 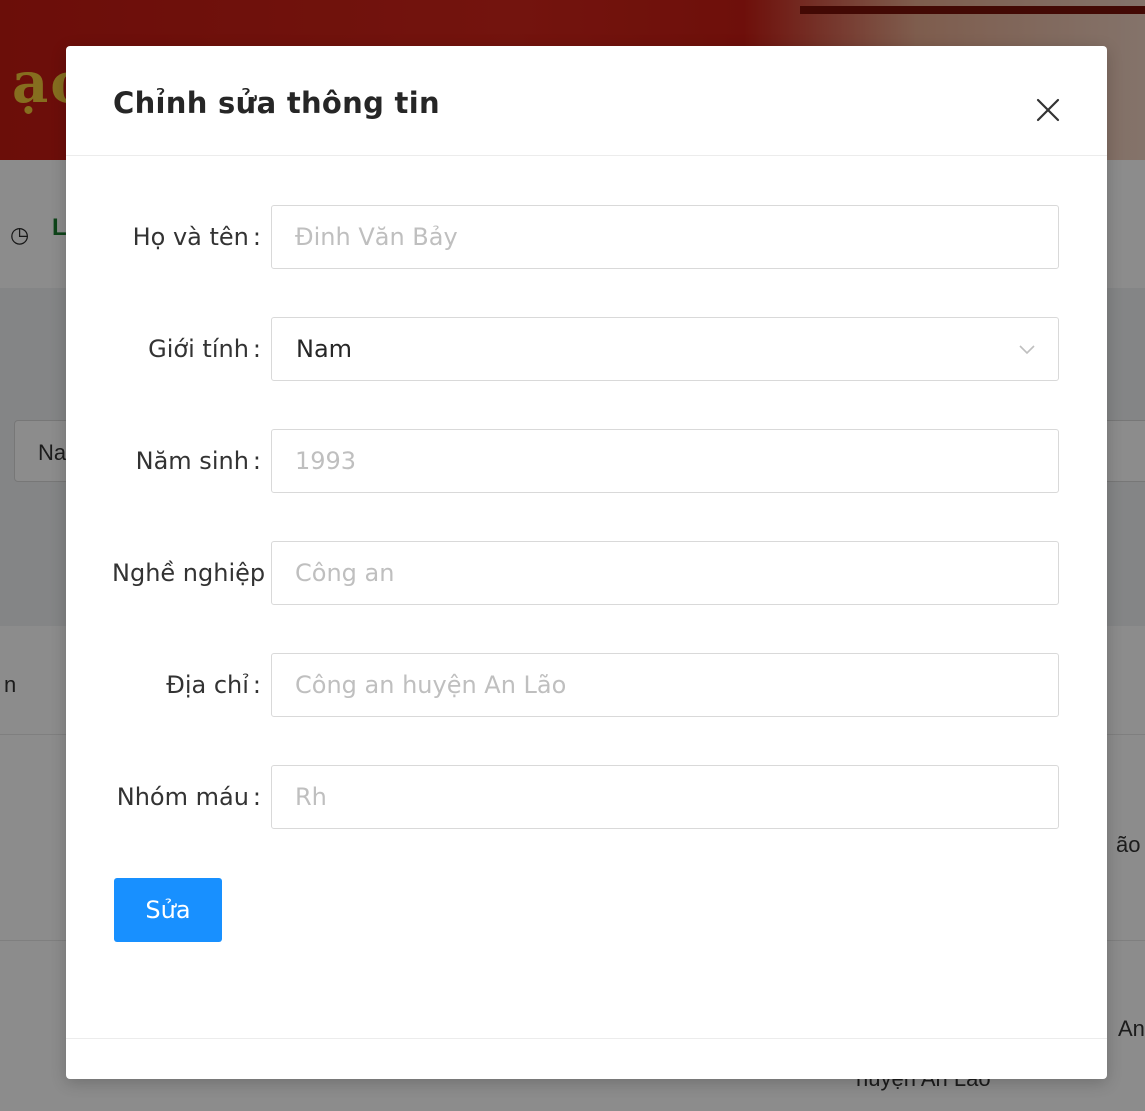 I want to click on occupation-label-text: Nghề nghiệp, so click(x=189, y=573).